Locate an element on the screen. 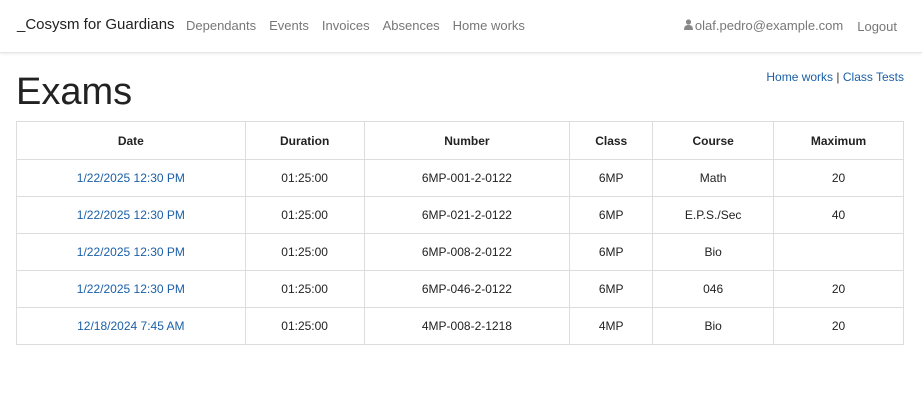  nav-link-invoices: Invoices is located at coordinates (346, 25).